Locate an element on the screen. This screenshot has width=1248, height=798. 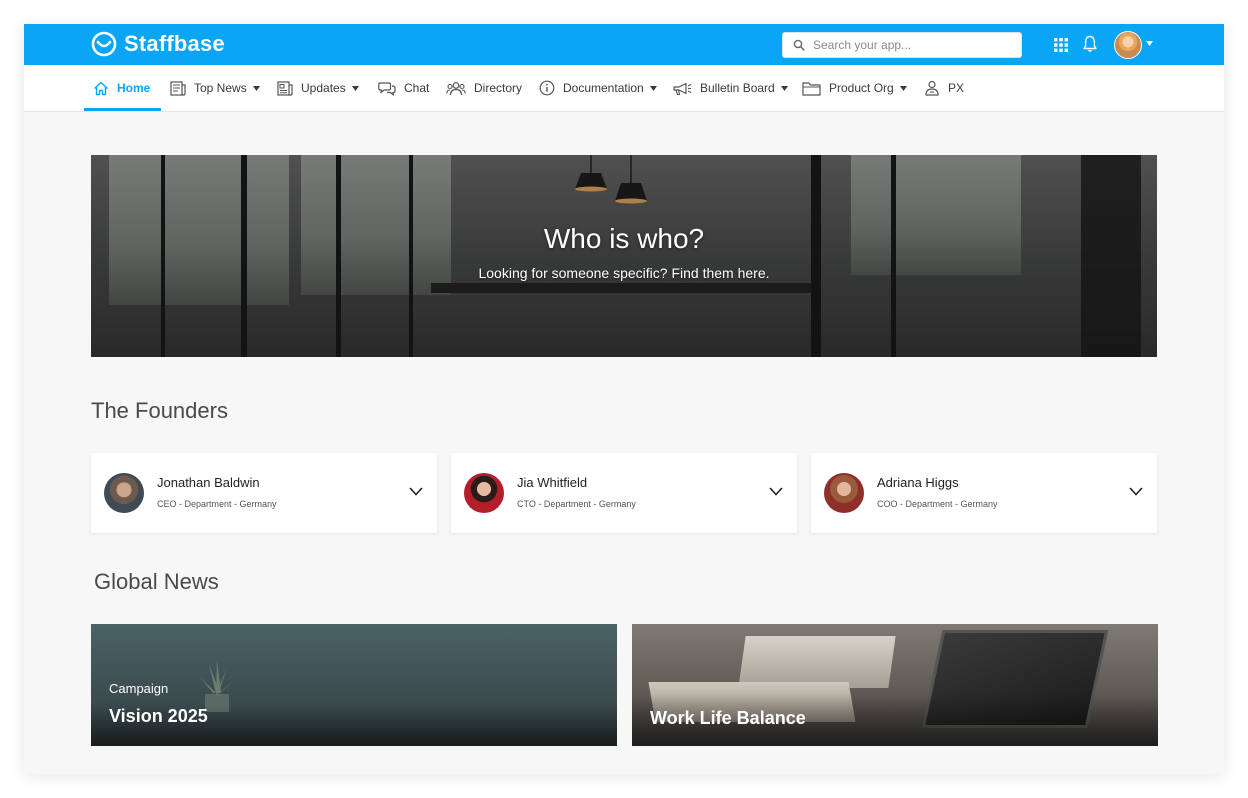
nav-item-px: PX is located at coordinates (944, 88).